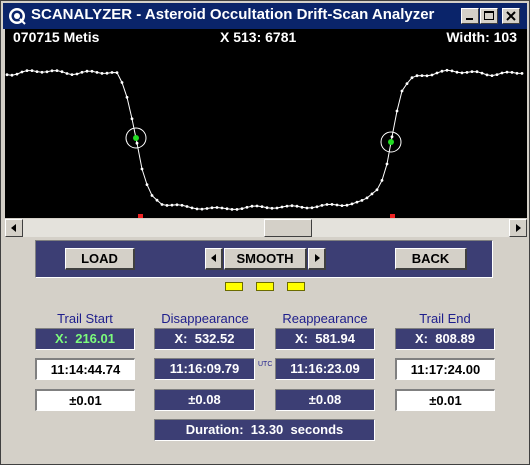  I want to click on disappearance-marker, so click(136, 138).